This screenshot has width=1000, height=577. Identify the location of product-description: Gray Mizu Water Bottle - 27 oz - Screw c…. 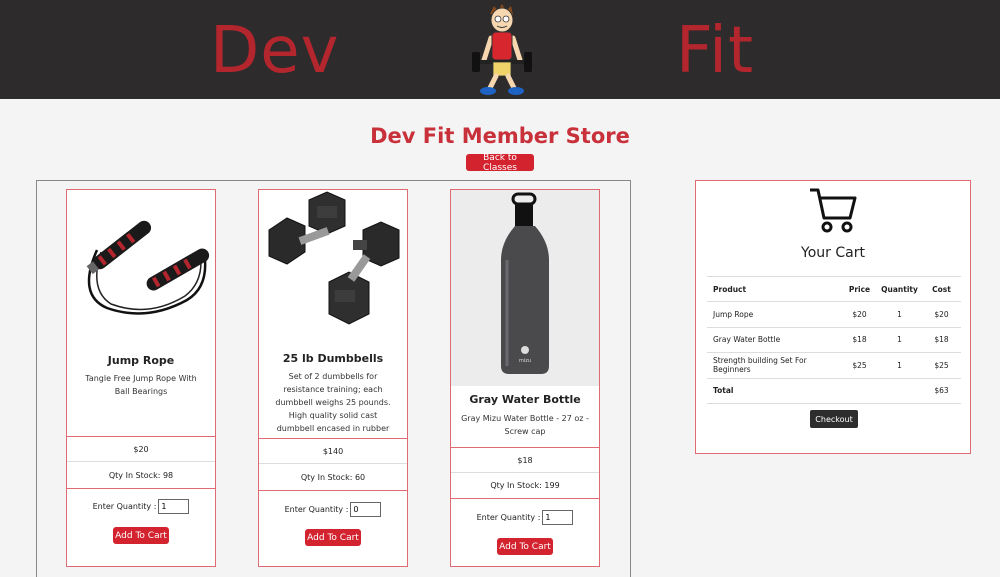
(525, 425).